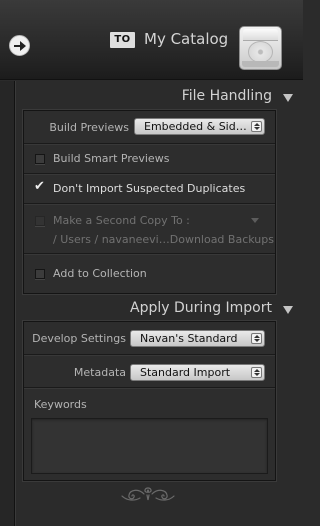  What do you see at coordinates (226, 96) in the screenshot?
I see `section-title: File Handling` at bounding box center [226, 96].